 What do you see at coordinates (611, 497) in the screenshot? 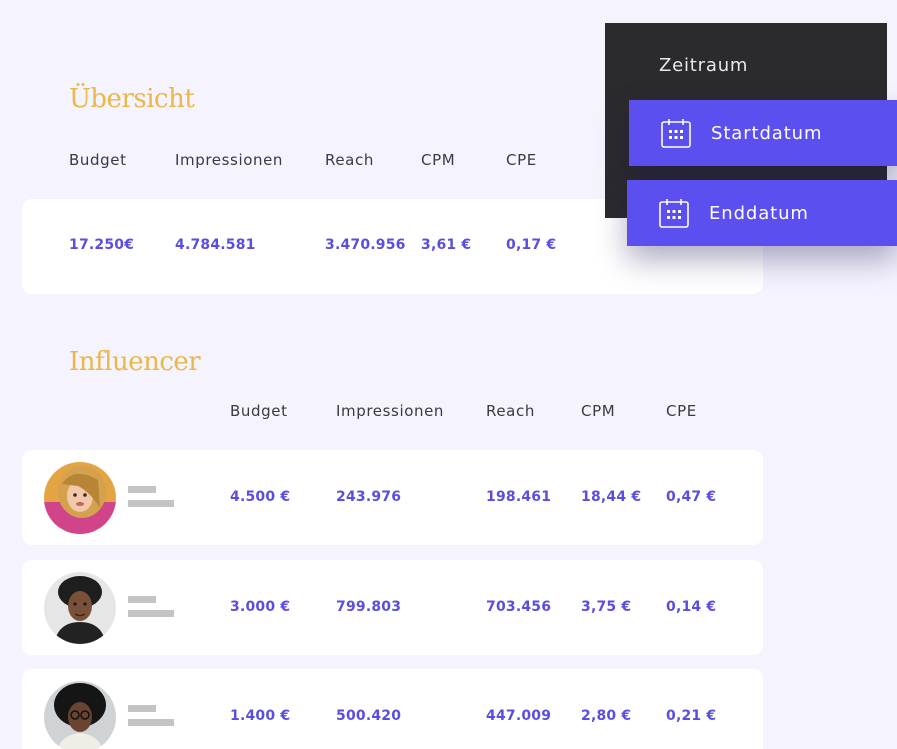
I see `row-cpm: 18,44 €` at bounding box center [611, 497].